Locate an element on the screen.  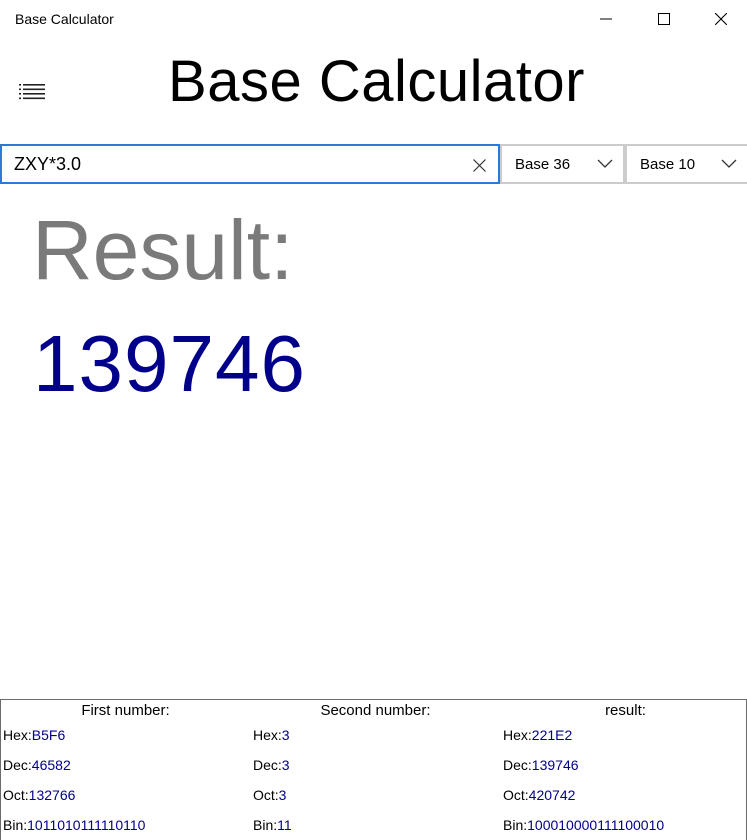
second-oct-row: Oct:3 is located at coordinates (269, 795).